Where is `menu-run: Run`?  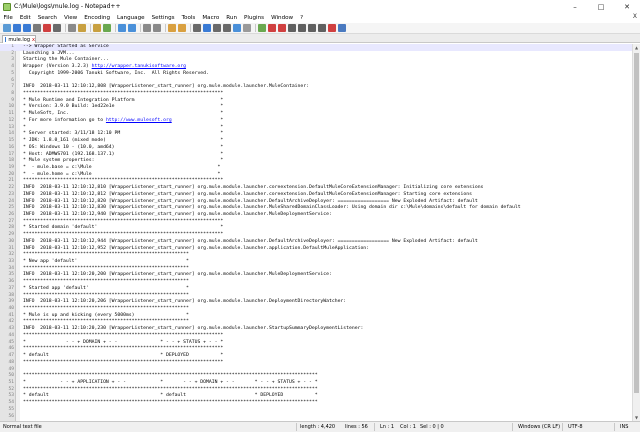
menu-run: Run is located at coordinates (232, 18).